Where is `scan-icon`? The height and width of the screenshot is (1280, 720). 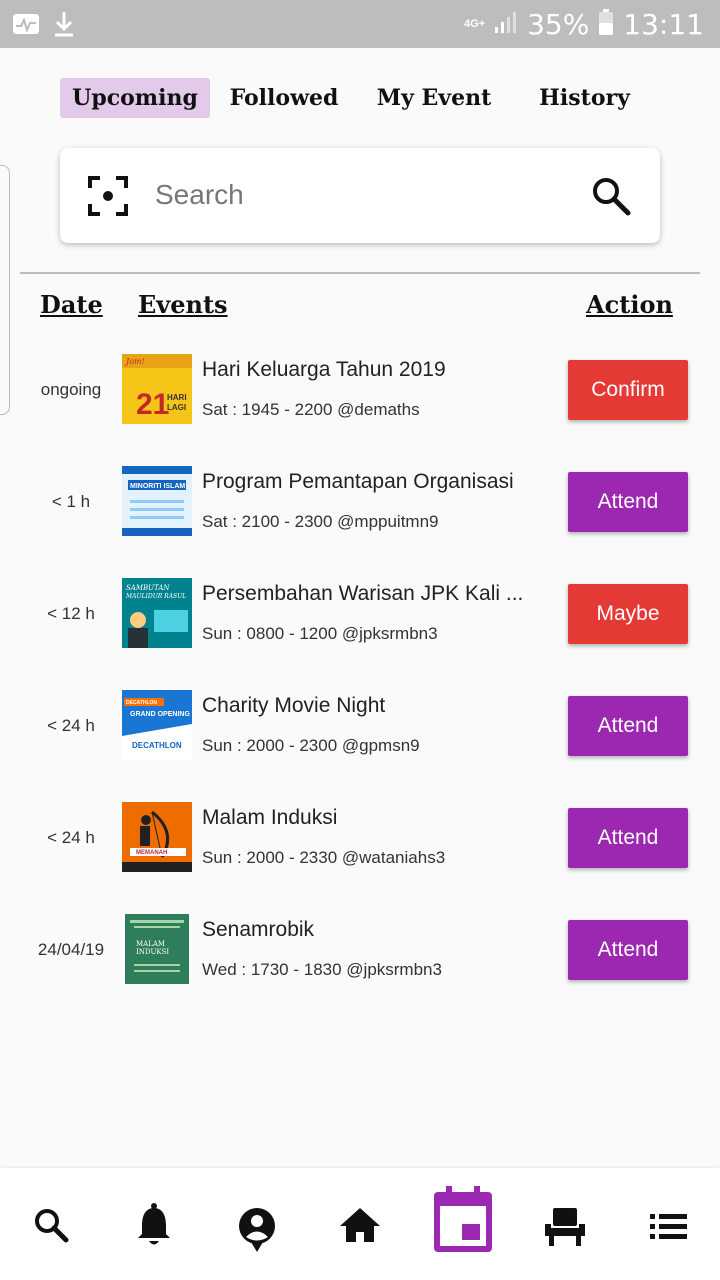
scan-icon is located at coordinates (108, 196).